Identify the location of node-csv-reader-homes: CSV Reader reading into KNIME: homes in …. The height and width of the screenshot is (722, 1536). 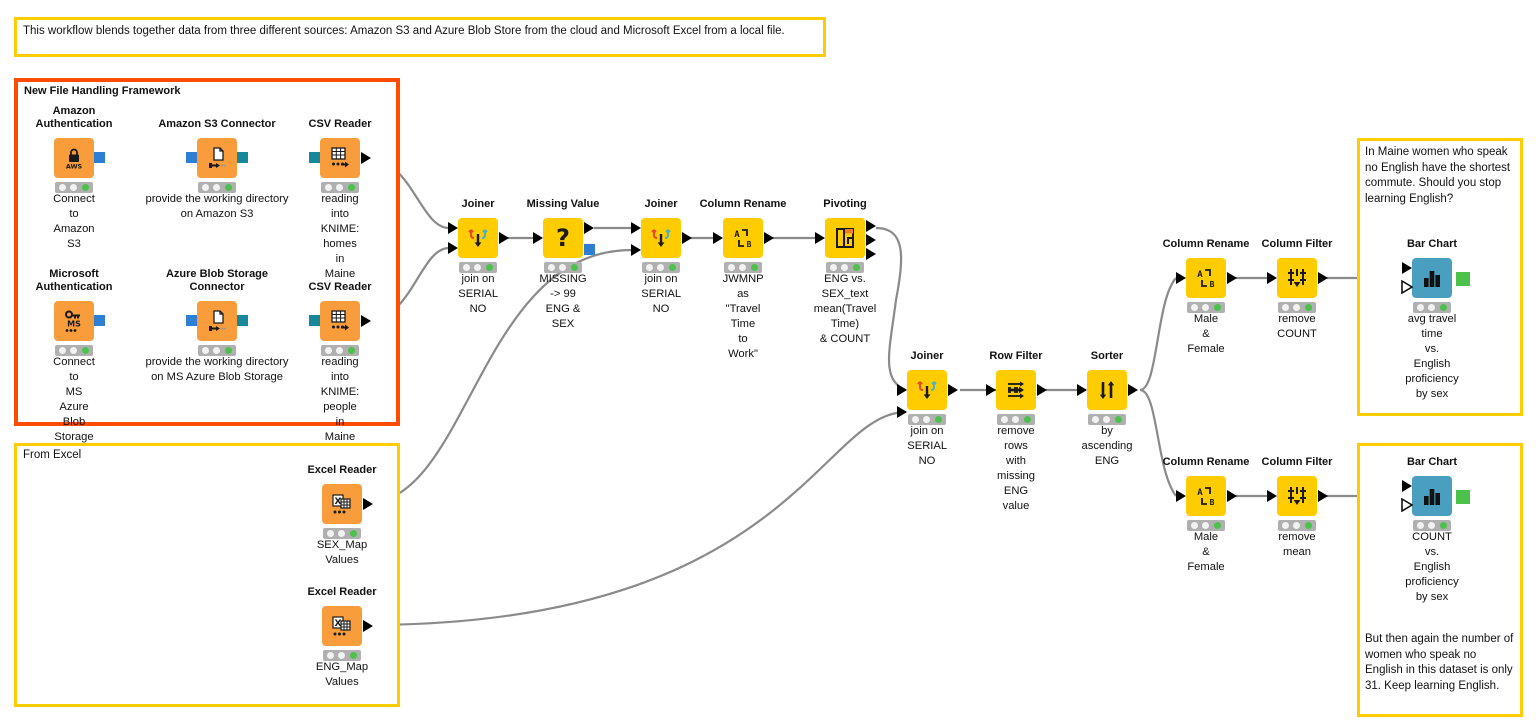
(340, 199).